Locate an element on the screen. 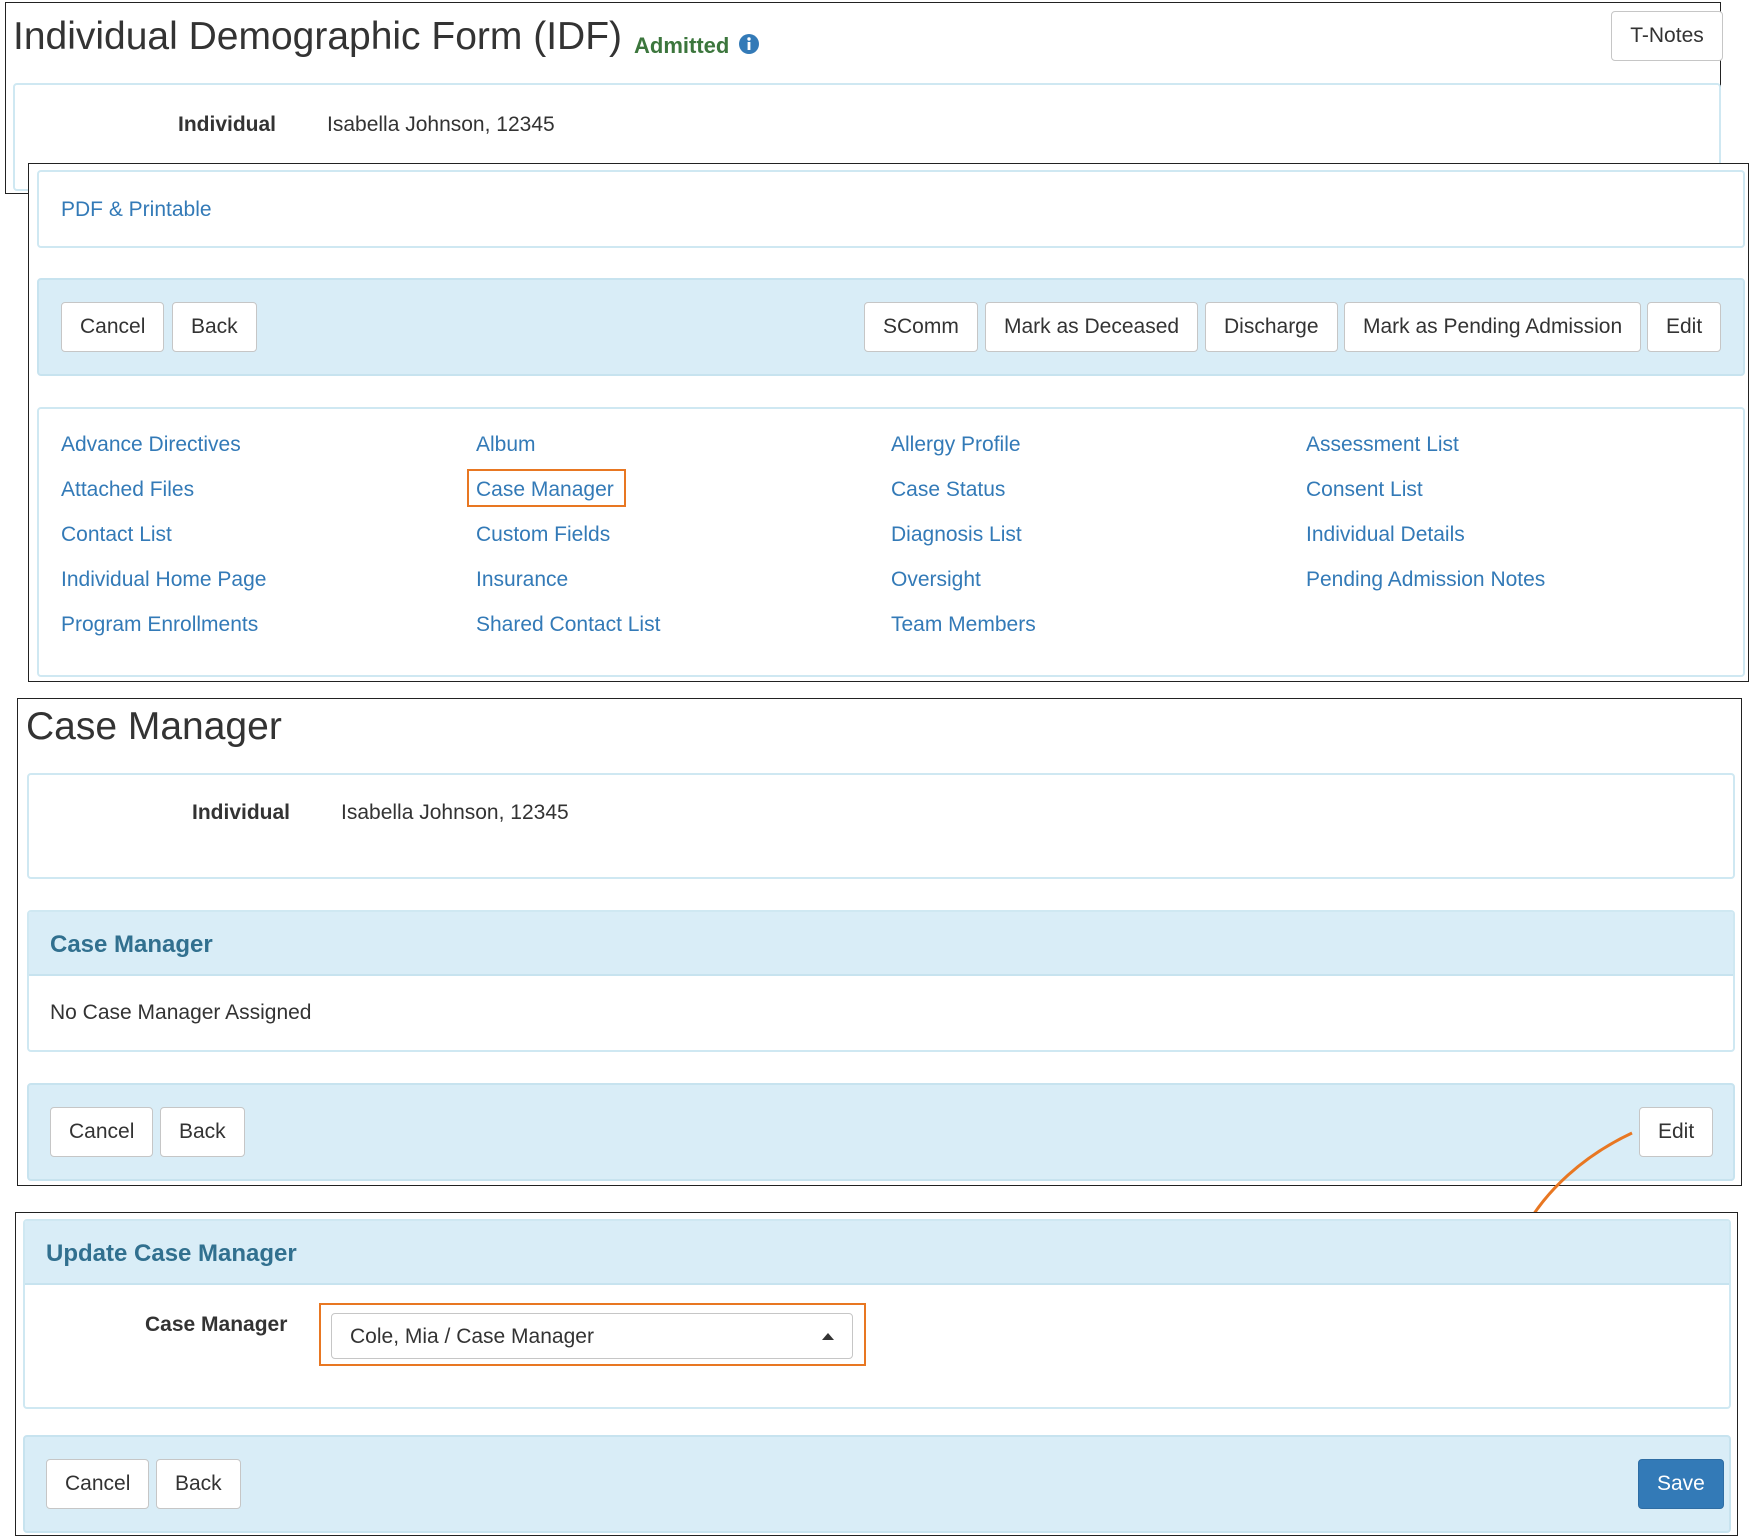  cm-individual-label: Individual is located at coordinates (241, 812).